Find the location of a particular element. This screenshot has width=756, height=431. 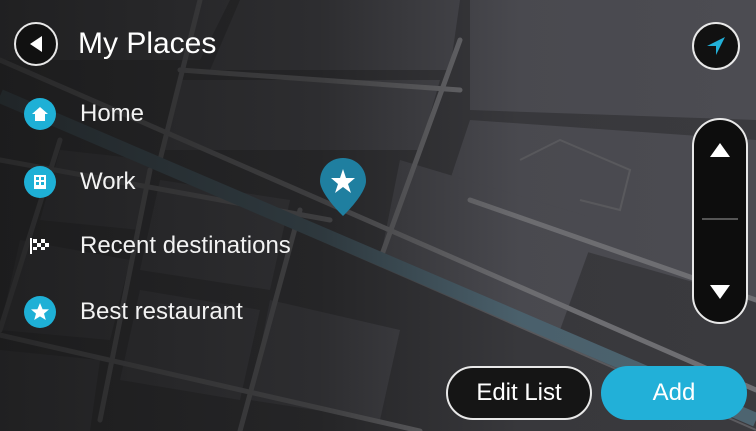

chevron-down-icon is located at coordinates (720, 292).